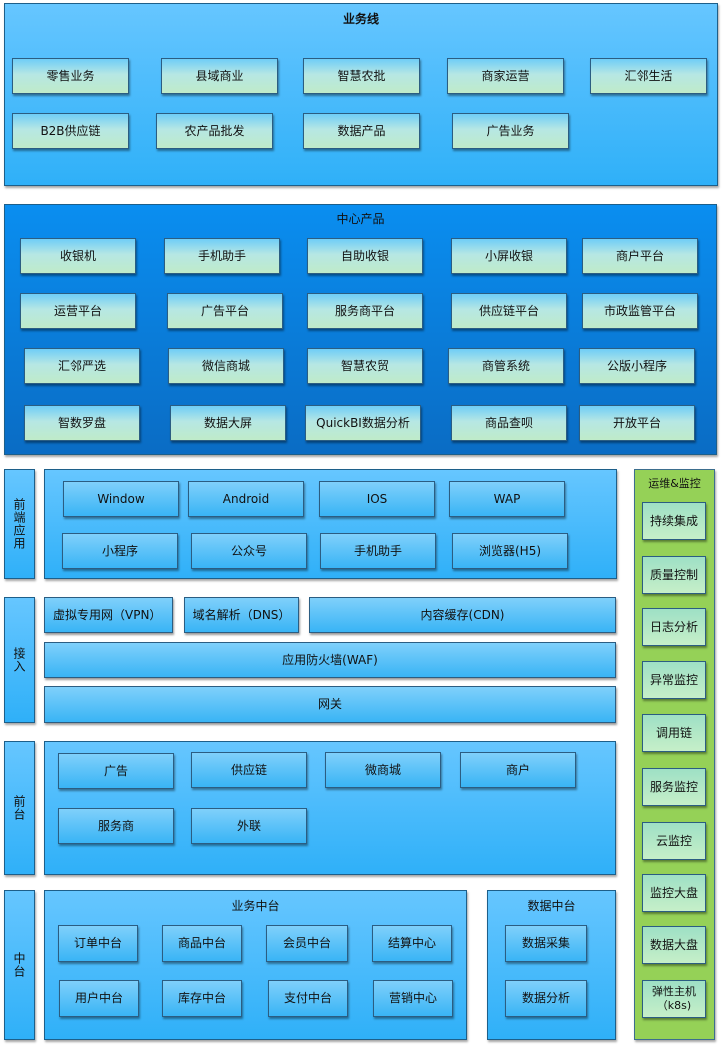 The width and height of the screenshot is (722, 1046). Describe the element at coordinates (19, 524) in the screenshot. I see `frontend-label: 前端应用` at that location.